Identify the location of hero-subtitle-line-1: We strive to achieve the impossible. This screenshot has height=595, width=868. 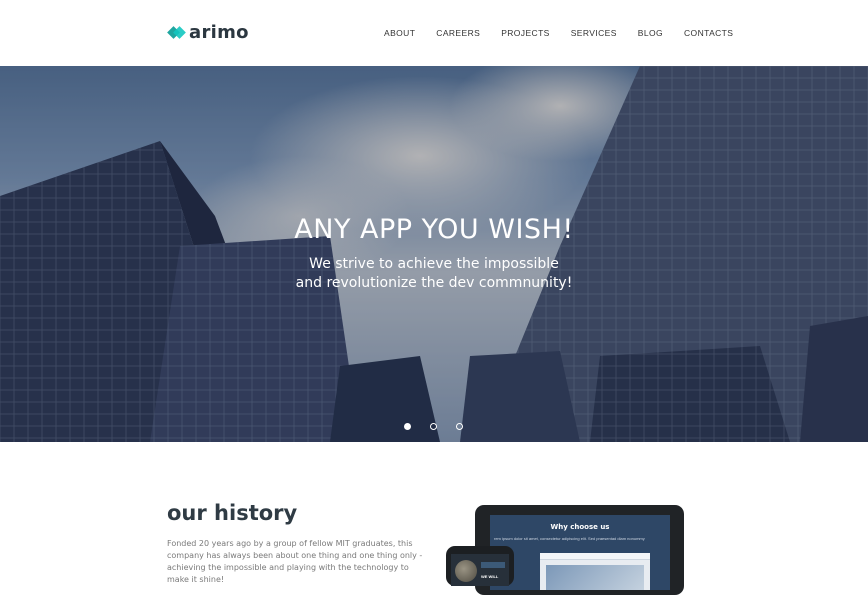
(434, 264).